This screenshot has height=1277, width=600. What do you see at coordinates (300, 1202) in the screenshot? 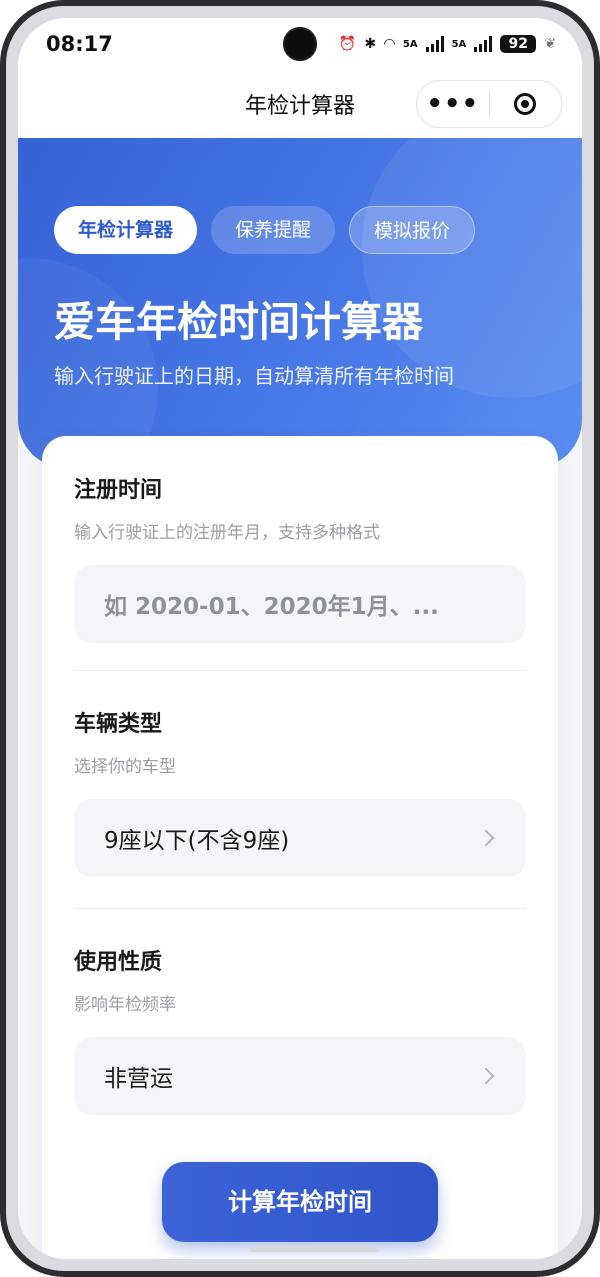
I see `calculate-button: 计算年检时间` at bounding box center [300, 1202].